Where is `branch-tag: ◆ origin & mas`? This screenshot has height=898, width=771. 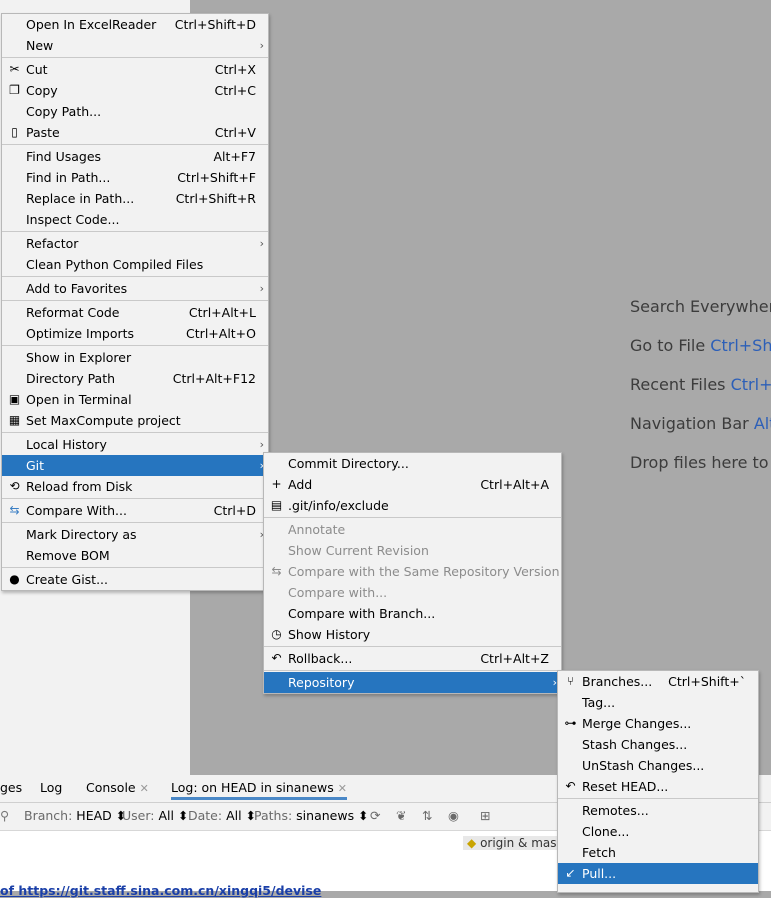
branch-tag: ◆ origin & mas is located at coordinates (512, 843).